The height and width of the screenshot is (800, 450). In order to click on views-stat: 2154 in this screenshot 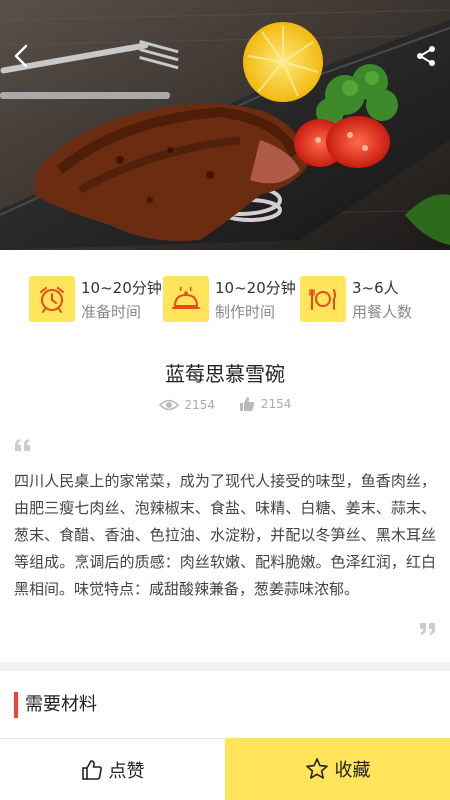, I will do `click(187, 405)`.